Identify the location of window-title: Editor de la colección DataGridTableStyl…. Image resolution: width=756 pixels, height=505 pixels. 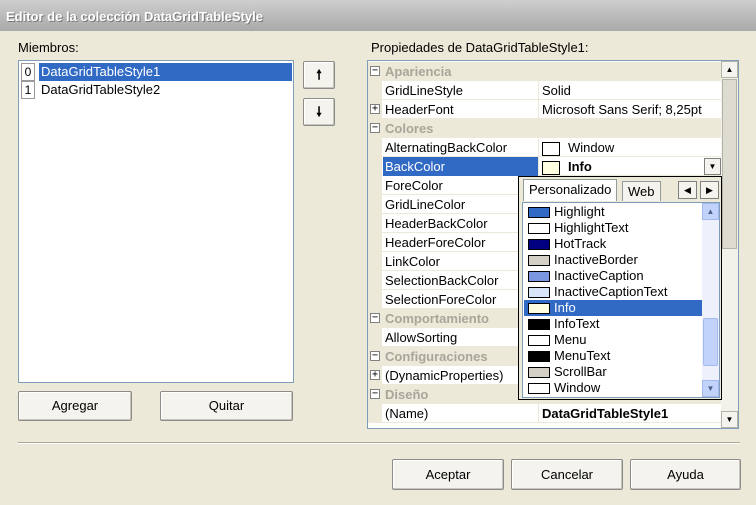
(378, 15).